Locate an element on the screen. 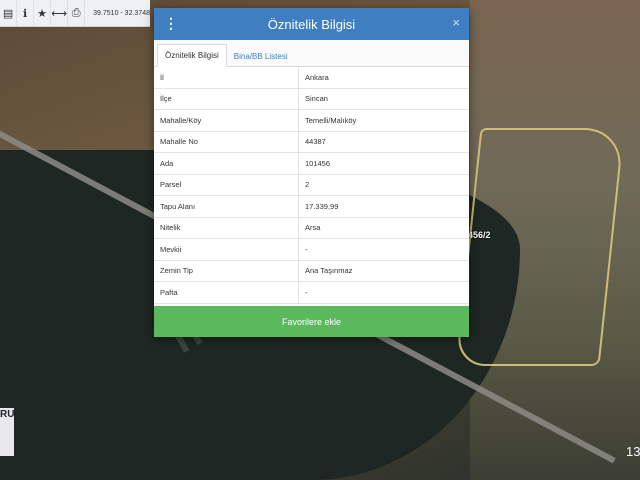  table-row: Mevkii - is located at coordinates (311, 249).